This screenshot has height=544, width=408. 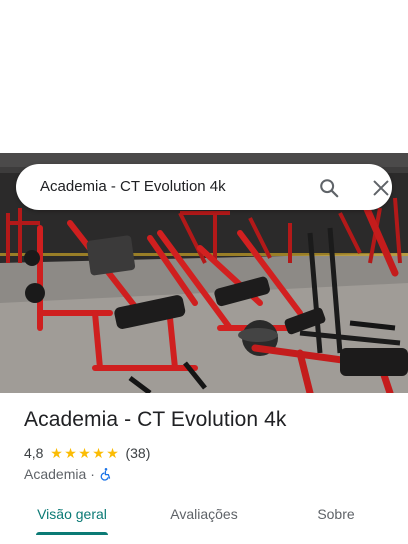 What do you see at coordinates (72, 515) in the screenshot?
I see `tab-overview: Visão geral` at bounding box center [72, 515].